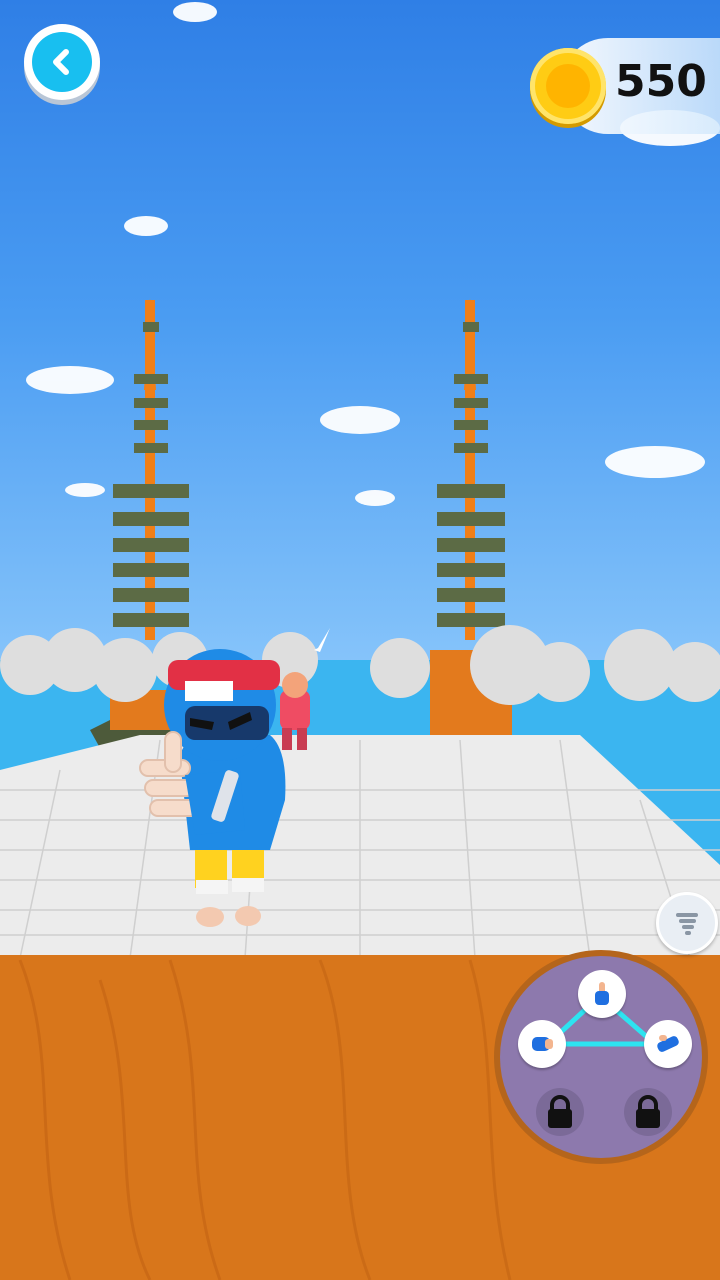 Image resolution: width=720 pixels, height=1280 pixels. I want to click on tornado-icon, so click(687, 924).